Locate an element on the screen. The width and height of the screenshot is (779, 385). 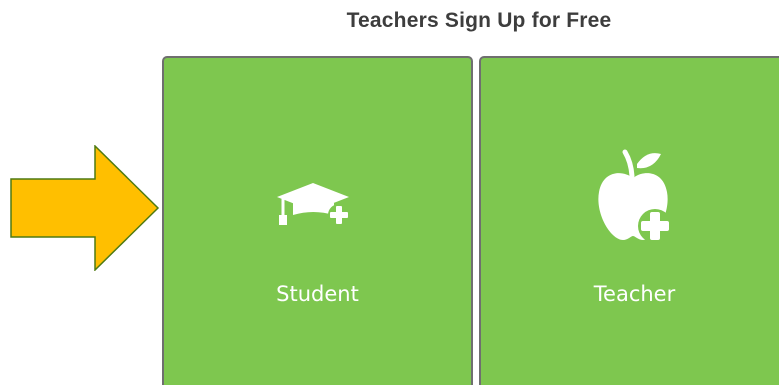
right-arrow-icon is located at coordinates (85, 208).